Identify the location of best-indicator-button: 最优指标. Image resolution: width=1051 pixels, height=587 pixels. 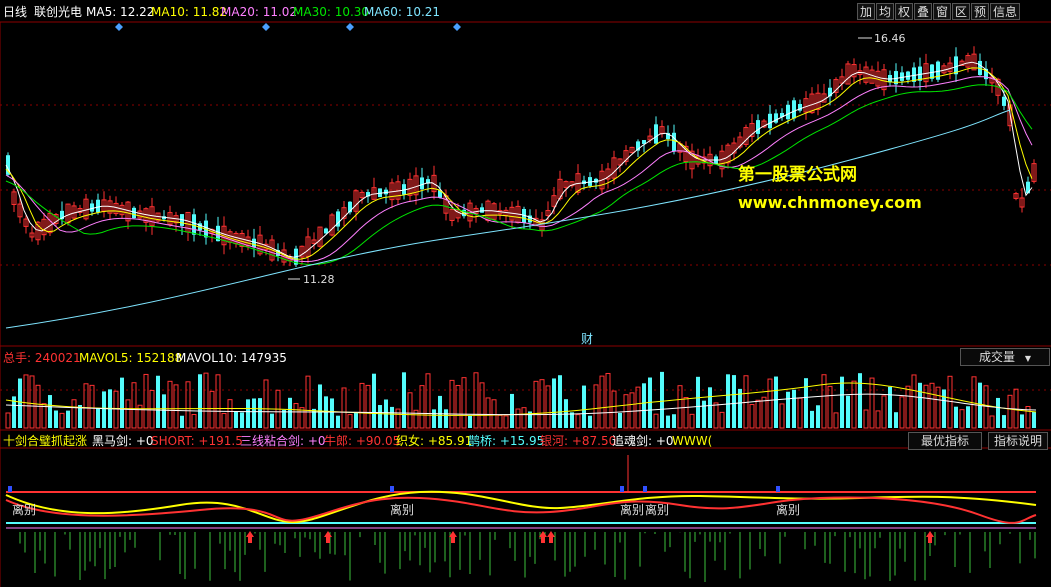
(945, 441).